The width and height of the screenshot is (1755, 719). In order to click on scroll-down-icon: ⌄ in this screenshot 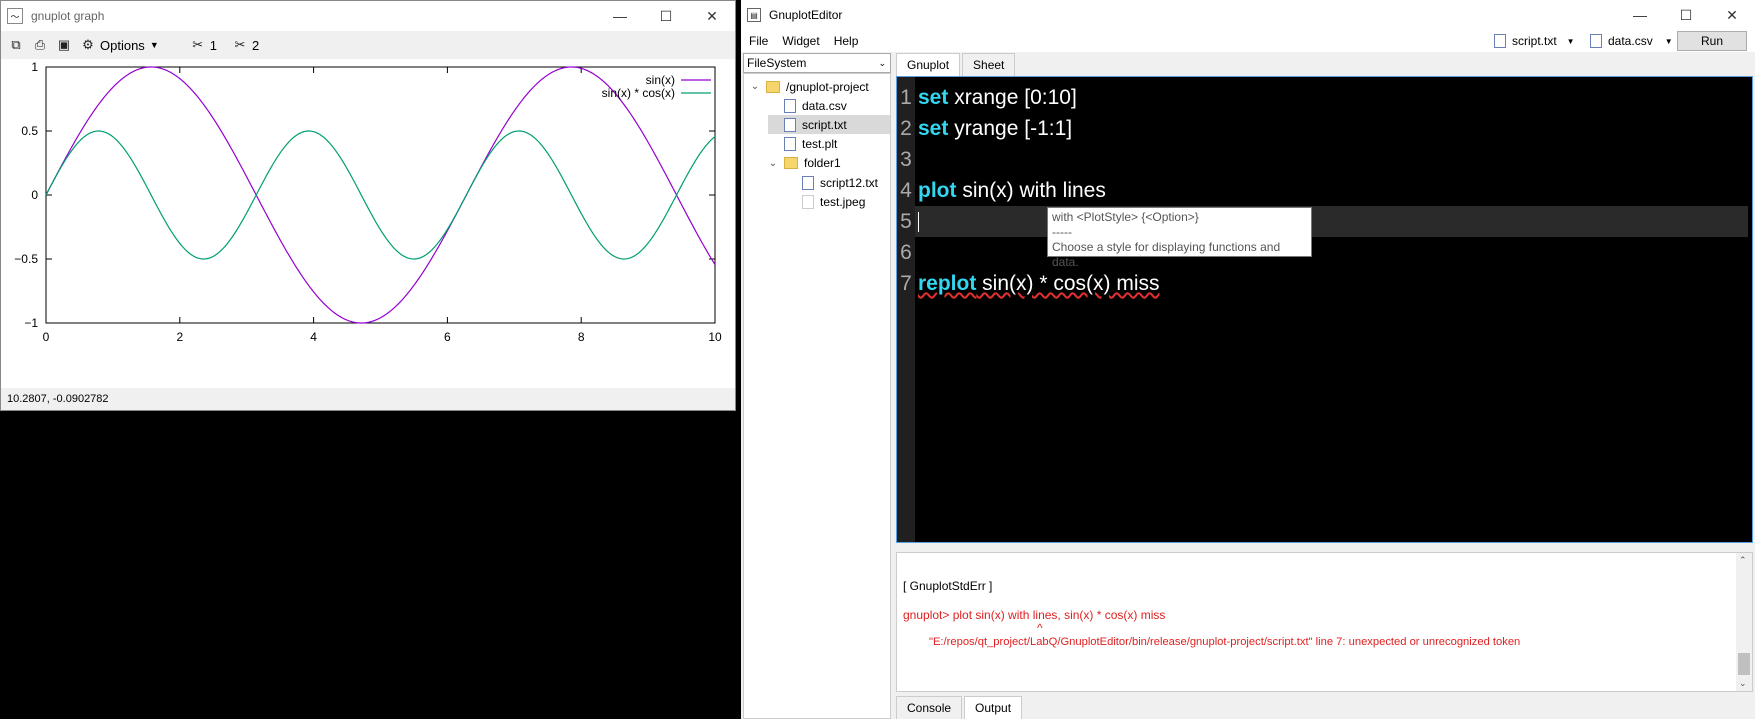, I will do `click(1743, 683)`.